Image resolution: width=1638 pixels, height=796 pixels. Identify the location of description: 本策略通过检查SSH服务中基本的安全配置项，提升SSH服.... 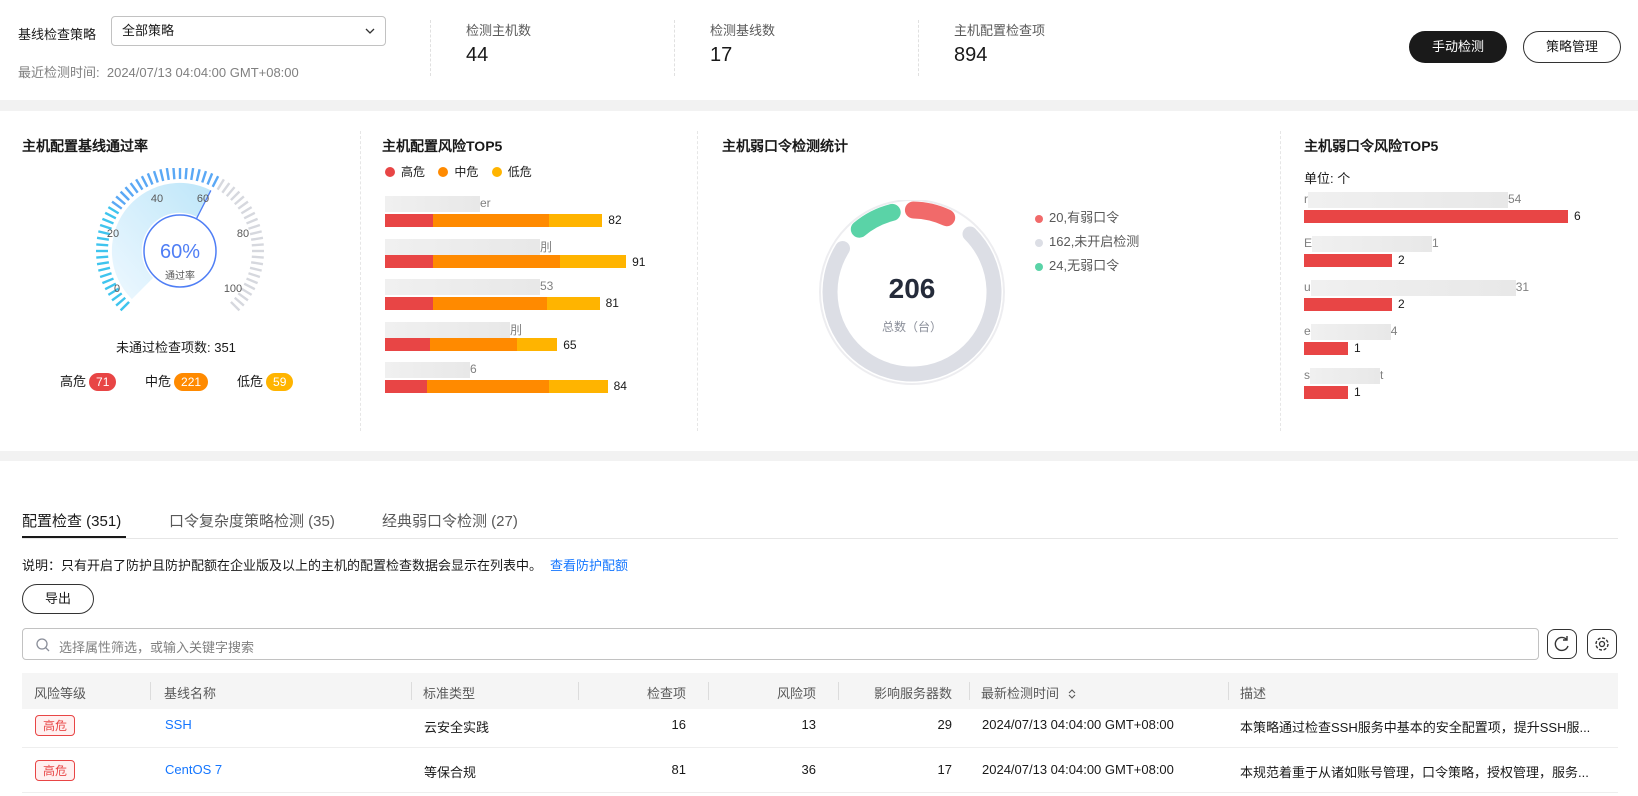
(1415, 727).